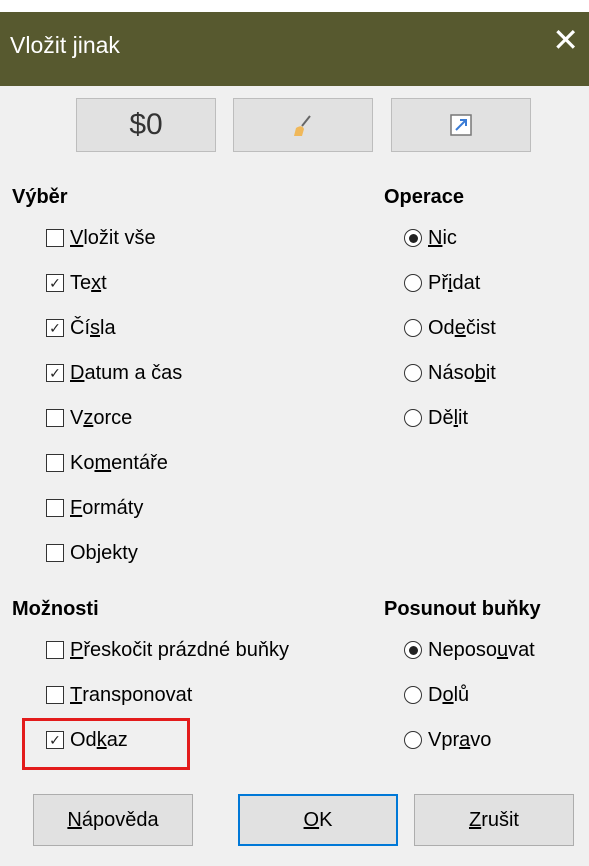  Describe the element at coordinates (77, 417) in the screenshot. I see `selection-label-pre: V` at that location.